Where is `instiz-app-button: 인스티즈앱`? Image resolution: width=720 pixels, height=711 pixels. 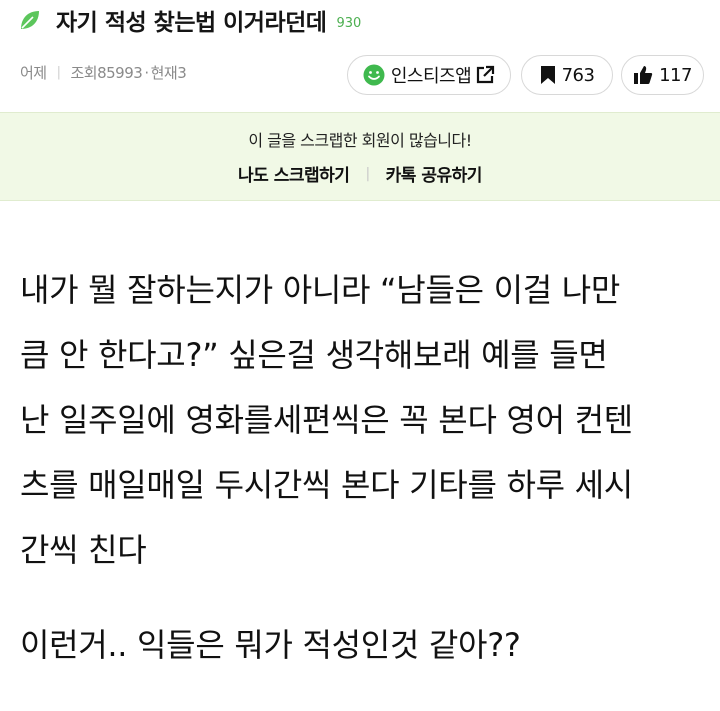 instiz-app-button: 인스티즈앱 is located at coordinates (429, 75).